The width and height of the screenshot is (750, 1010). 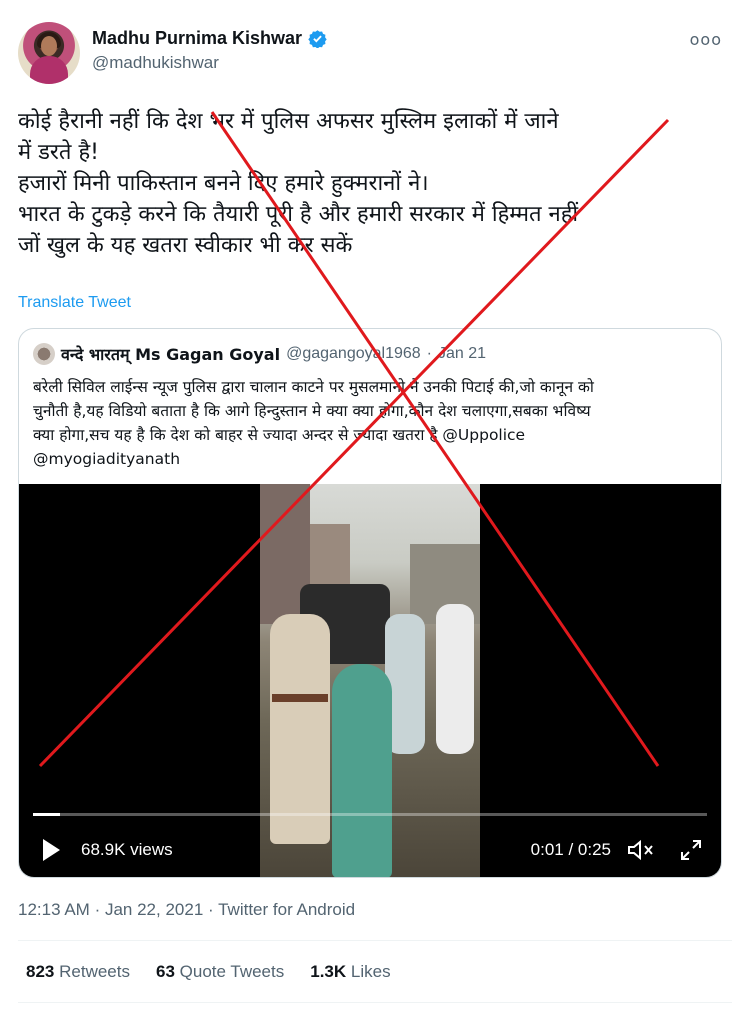 I want to click on quoted-avatar, so click(x=44, y=354).